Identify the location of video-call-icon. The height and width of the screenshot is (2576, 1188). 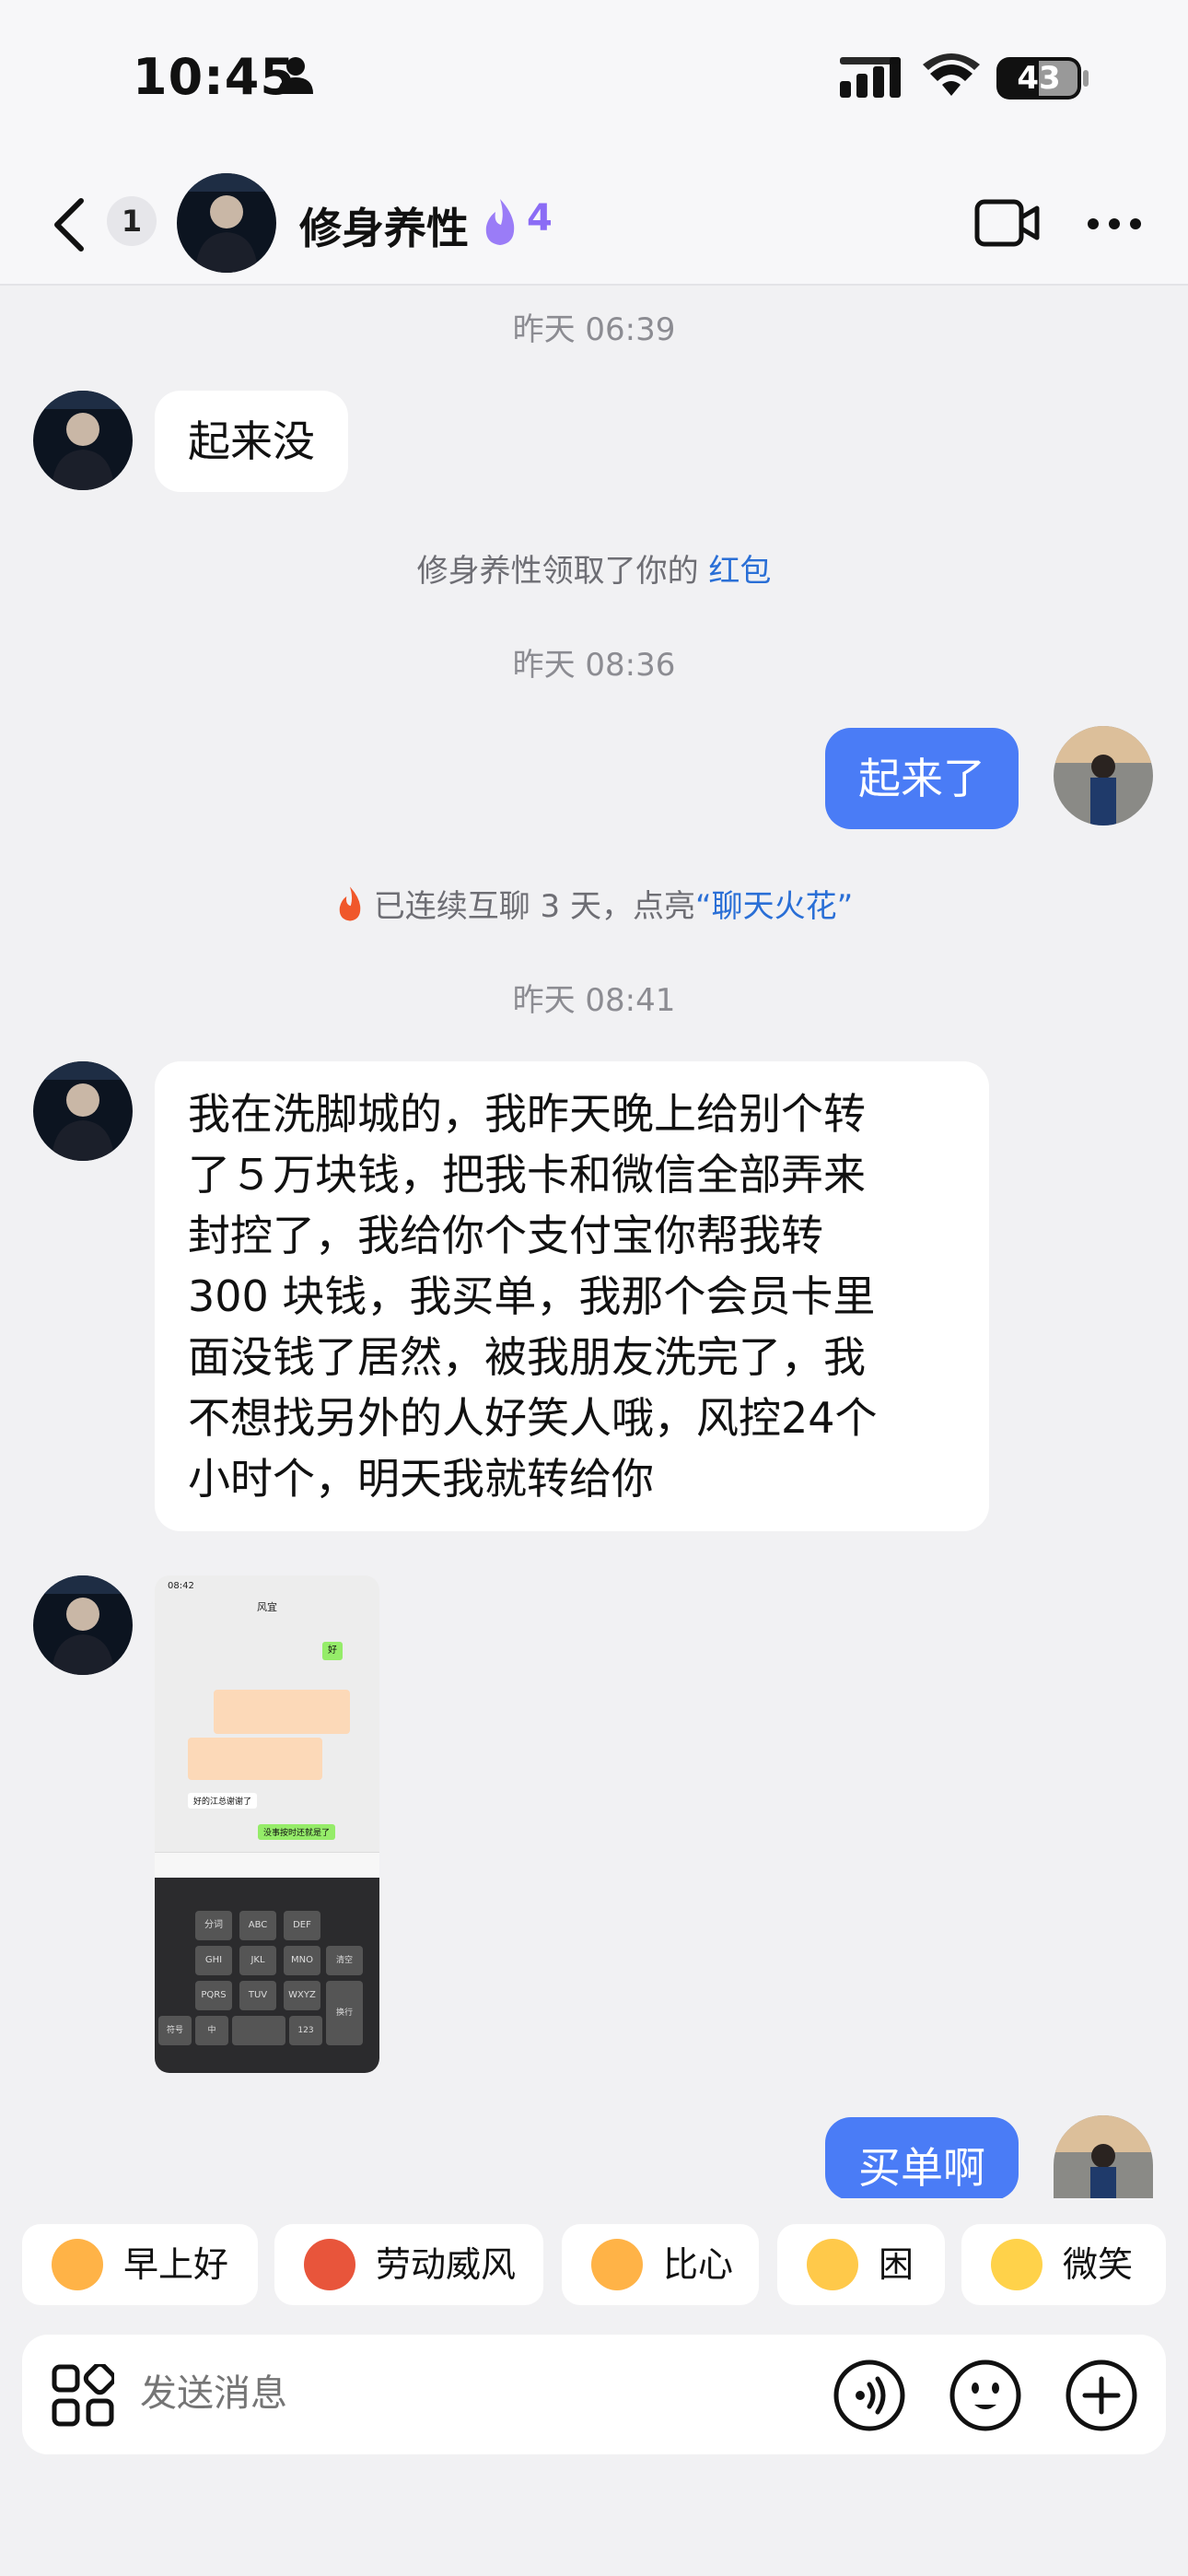
(1007, 223).